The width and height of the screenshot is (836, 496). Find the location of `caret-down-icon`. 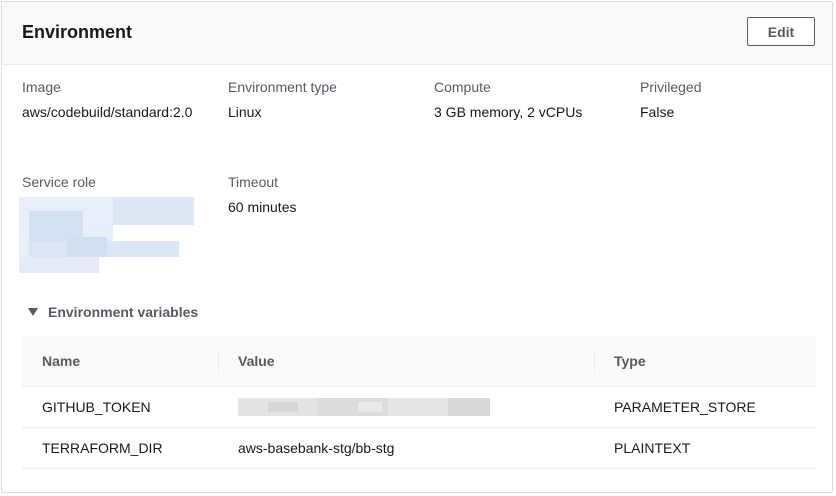

caret-down-icon is located at coordinates (33, 312).